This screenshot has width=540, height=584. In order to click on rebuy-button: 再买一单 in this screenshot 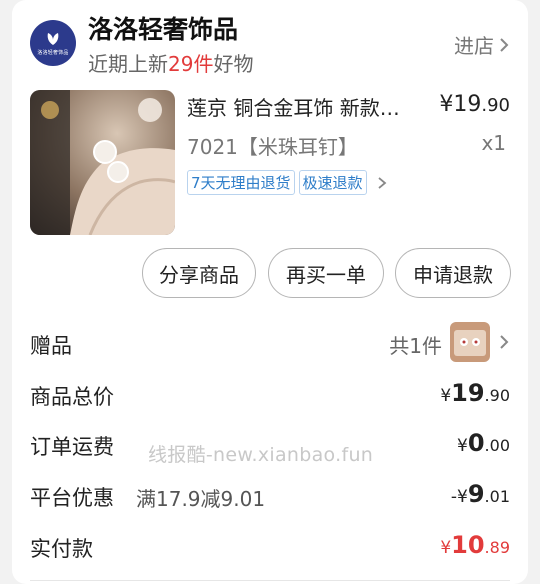, I will do `click(326, 273)`.